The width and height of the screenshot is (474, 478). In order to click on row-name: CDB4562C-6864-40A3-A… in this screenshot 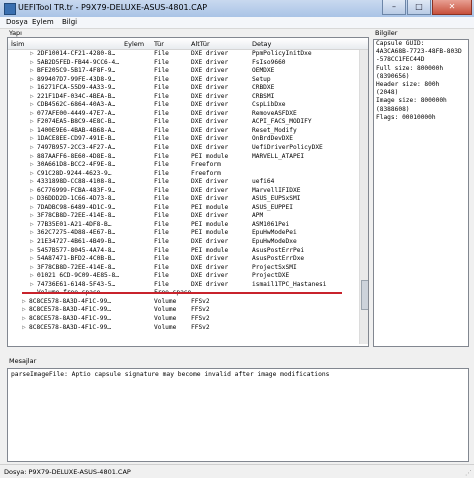, I will do `click(76, 105)`.